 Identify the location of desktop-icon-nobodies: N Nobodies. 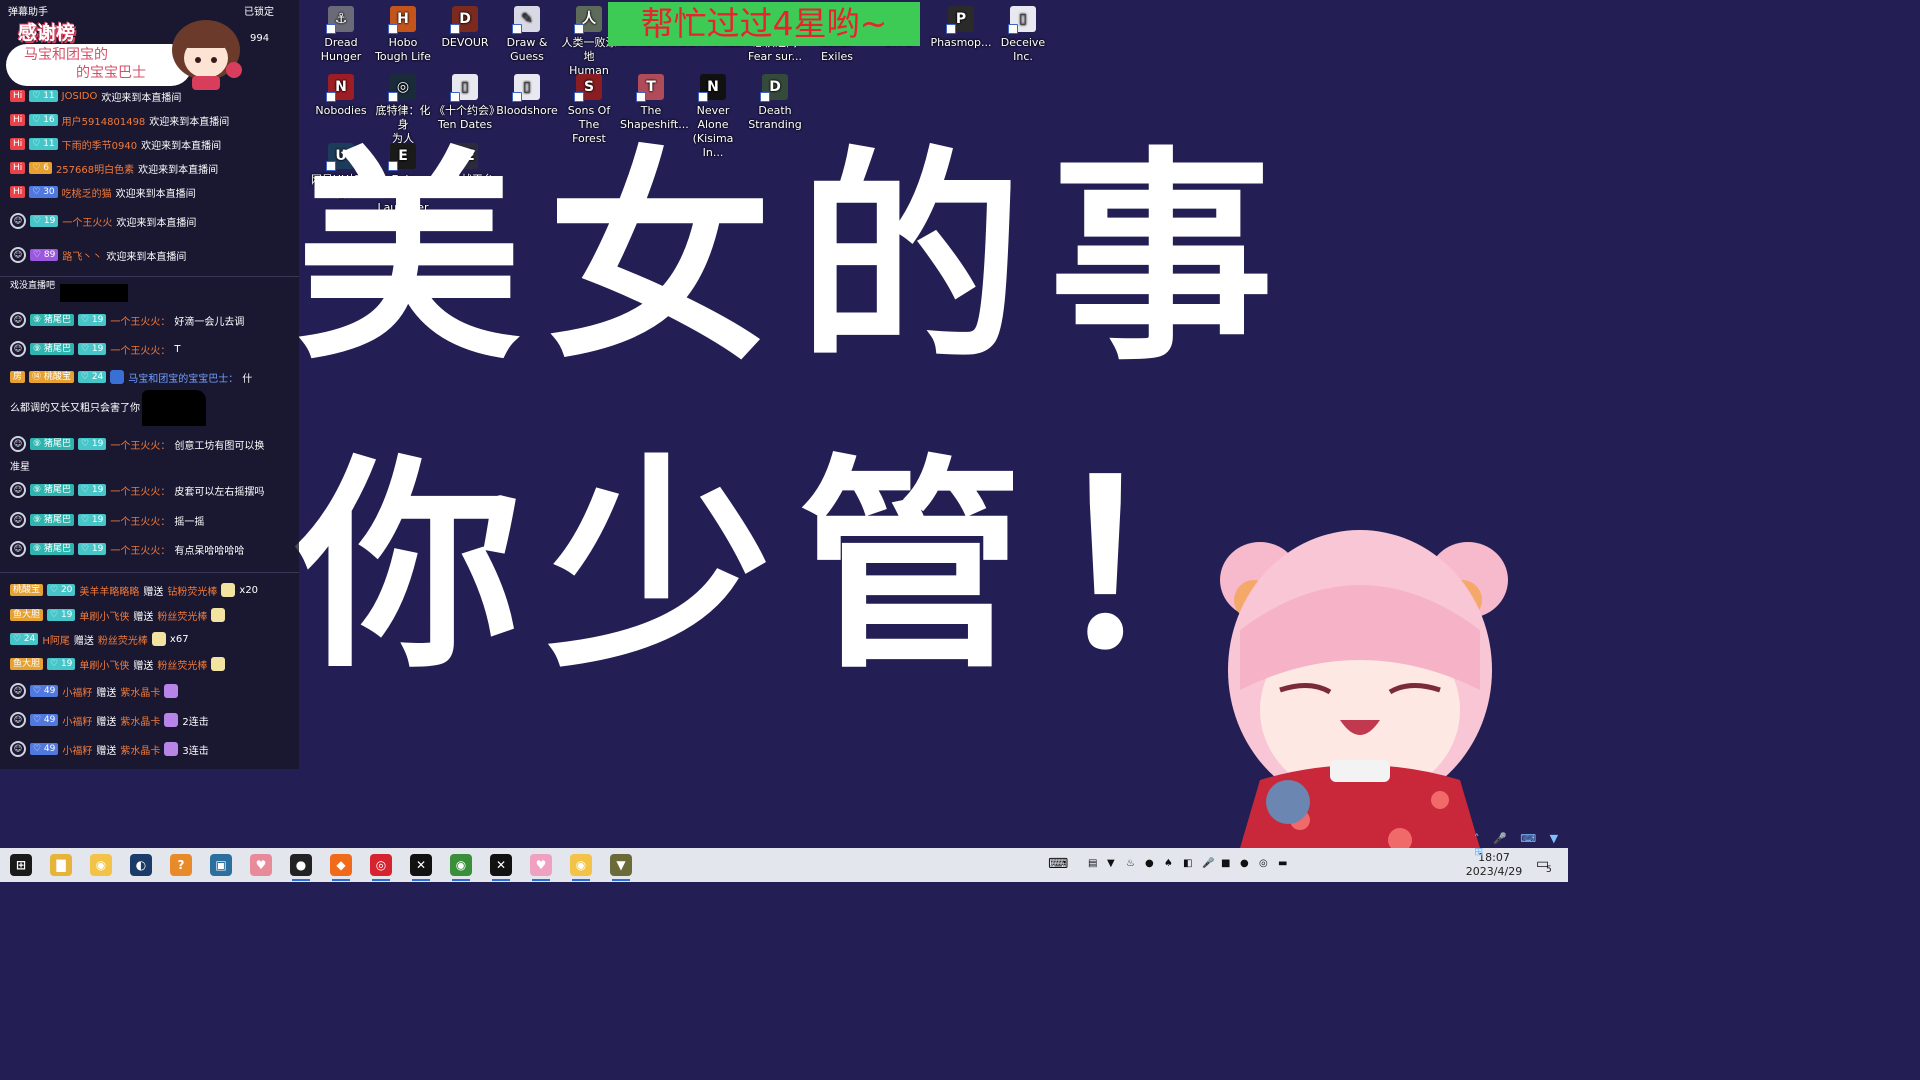
(341, 96).